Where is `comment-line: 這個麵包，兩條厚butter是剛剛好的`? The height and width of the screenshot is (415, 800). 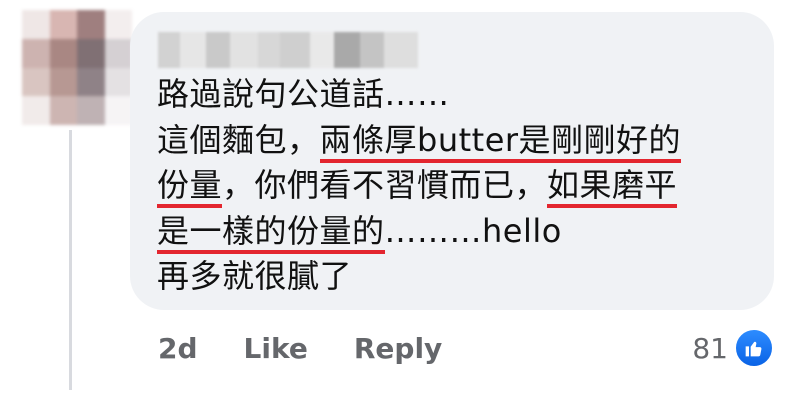
comment-line: 這個麵包，兩條厚butter是剛剛好的 is located at coordinates (457, 141).